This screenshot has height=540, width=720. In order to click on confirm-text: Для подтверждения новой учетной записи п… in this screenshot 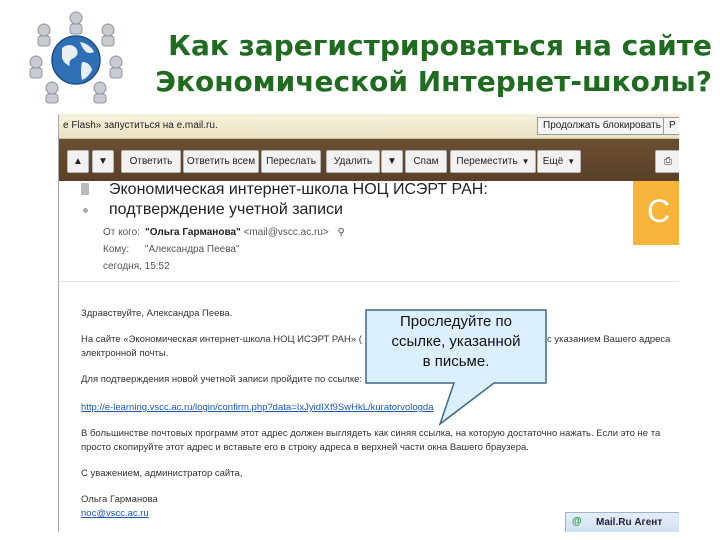, I will do `click(222, 379)`.